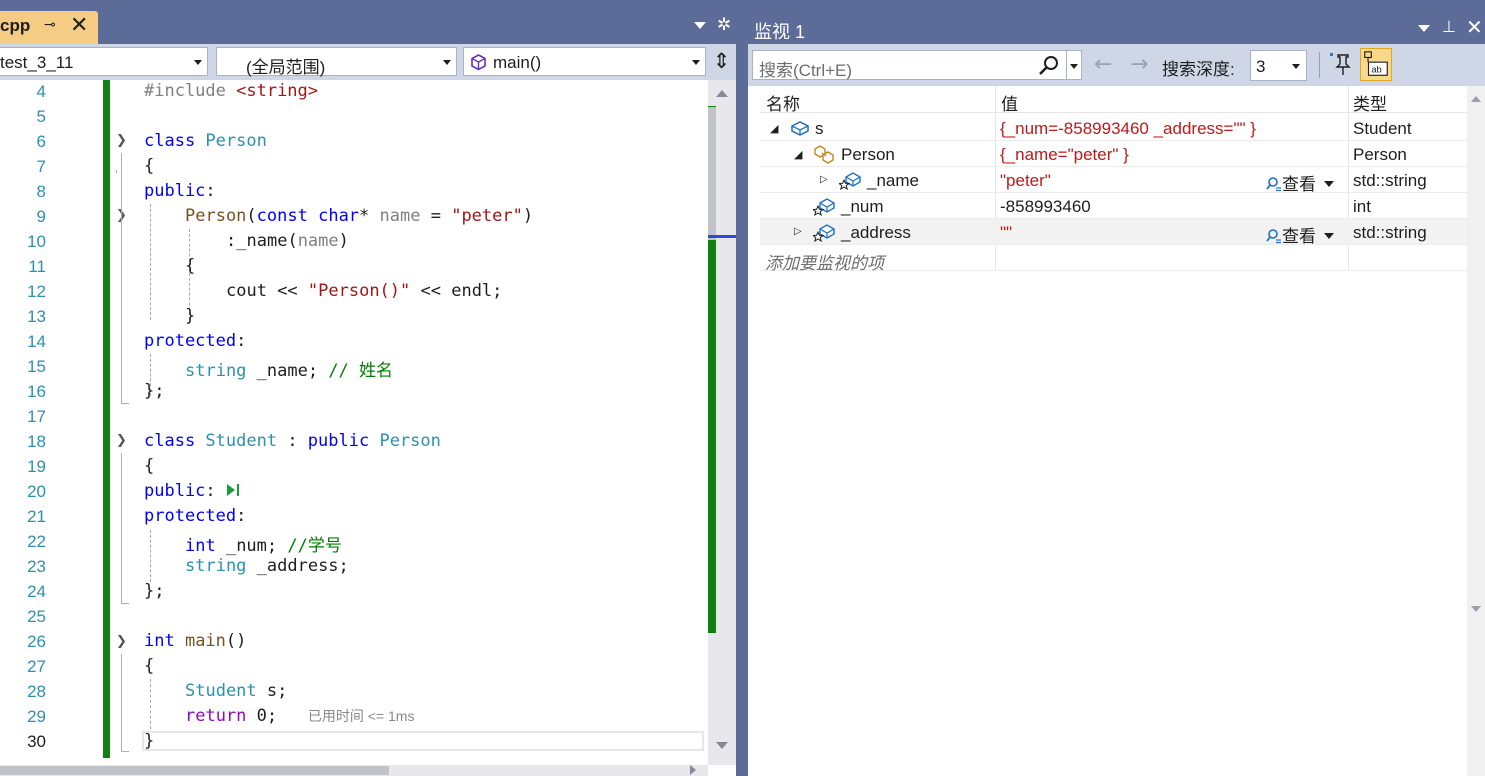 This screenshot has height=776, width=1485. Describe the element at coordinates (41, 116) in the screenshot. I see `line-number: 5` at that location.